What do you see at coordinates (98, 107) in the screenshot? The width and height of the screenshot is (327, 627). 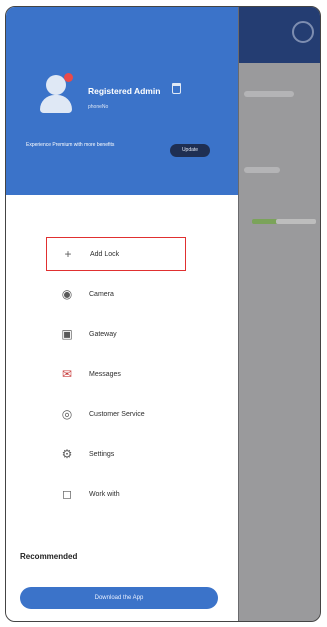 I see `phone-number: phoneNo` at bounding box center [98, 107].